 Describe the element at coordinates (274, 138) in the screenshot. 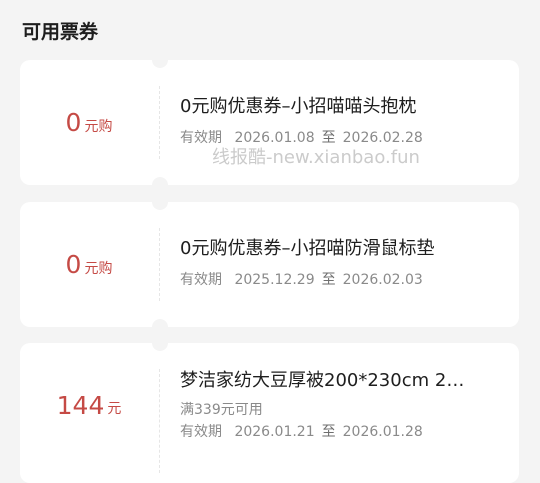

I see `validity-start: 2026.01.08` at that location.